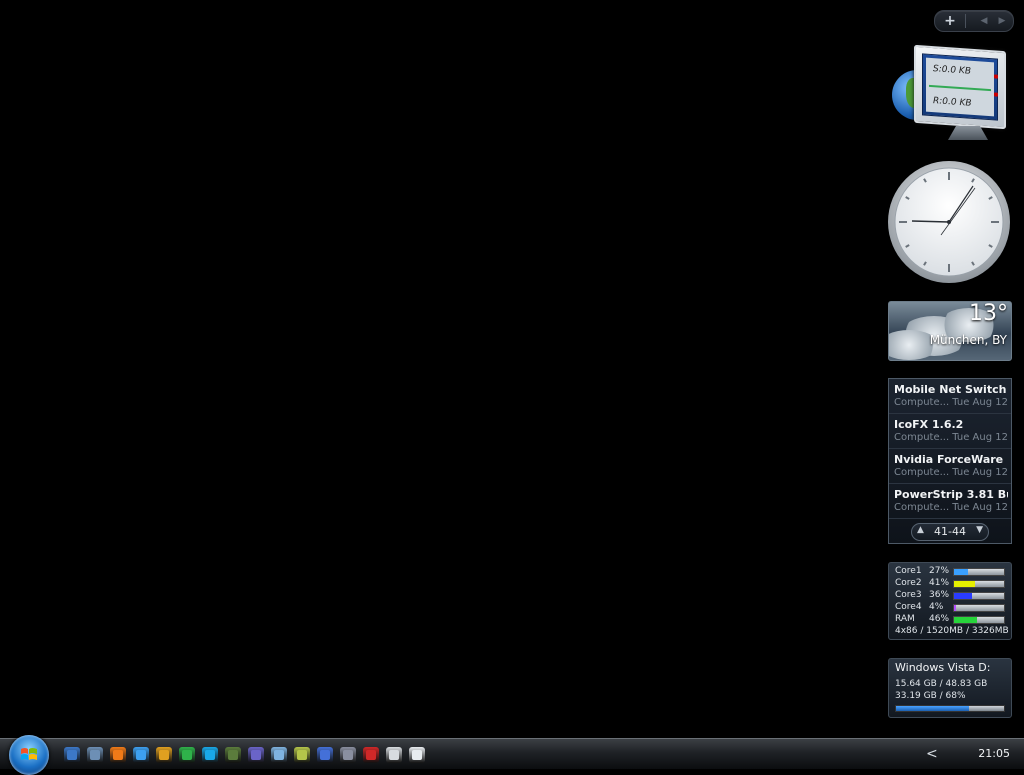 This screenshot has height=775, width=1024. Describe the element at coordinates (951, 572) in the screenshot. I see `cpu-row: Core1 27%` at that location.